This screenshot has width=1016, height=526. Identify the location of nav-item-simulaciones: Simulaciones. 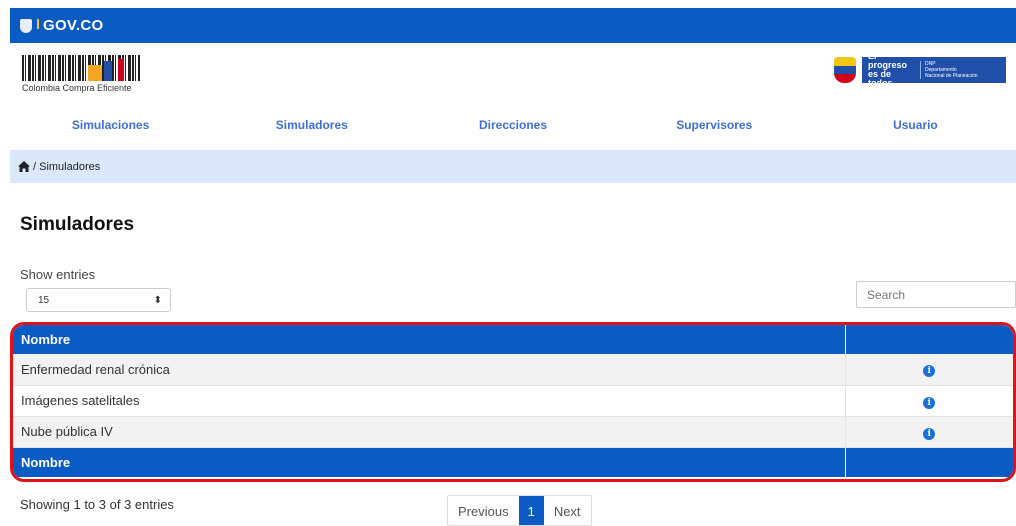
(110, 125).